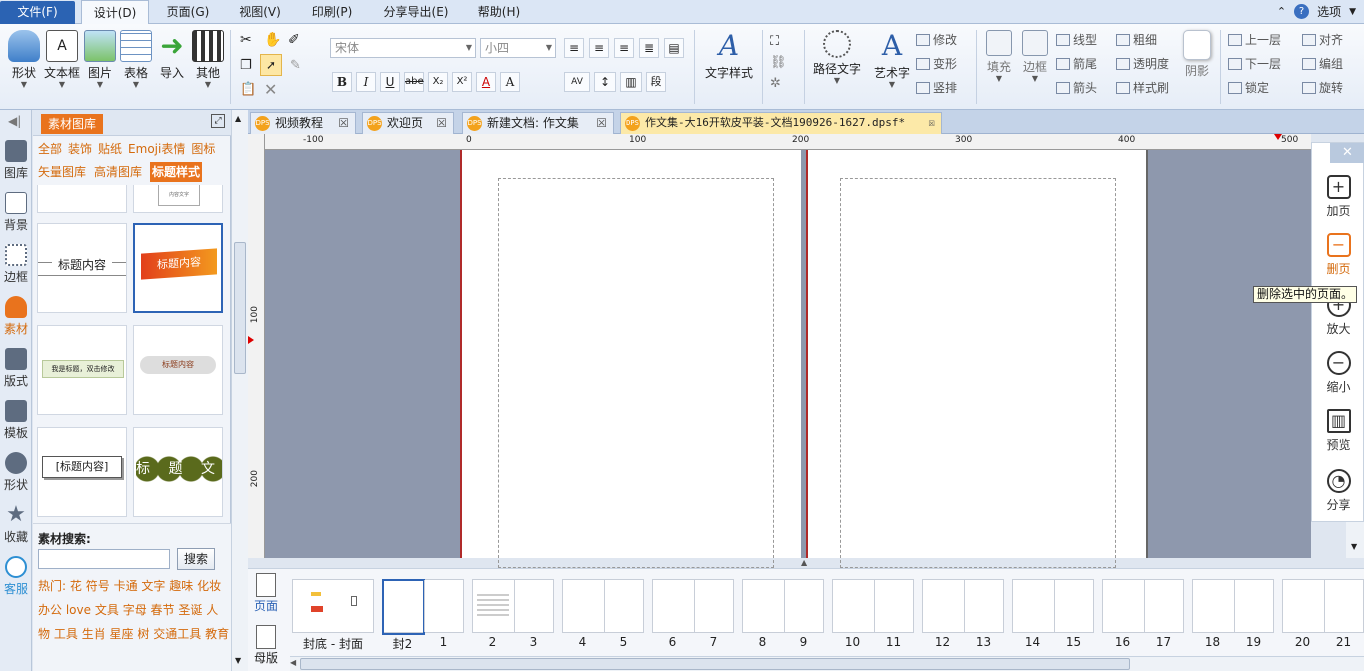  Describe the element at coordinates (510, 82) in the screenshot. I see `char-spacing-icon: A` at that location.